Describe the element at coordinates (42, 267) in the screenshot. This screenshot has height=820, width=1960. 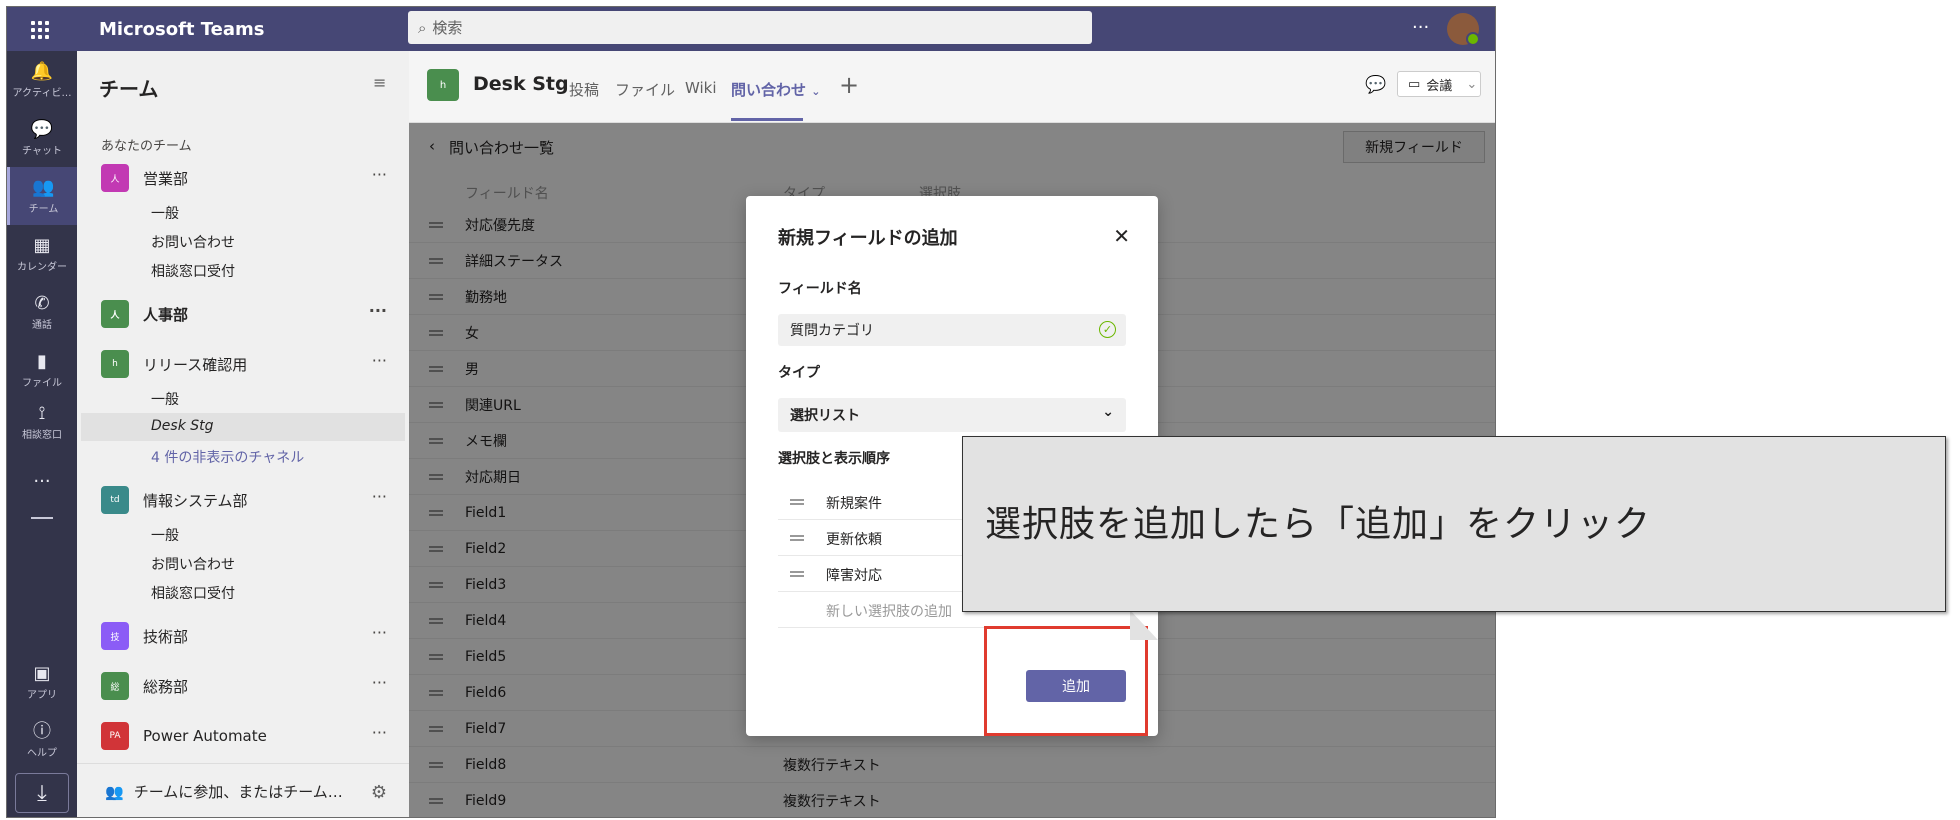
I see `rail-item-label: カレンダー` at that location.